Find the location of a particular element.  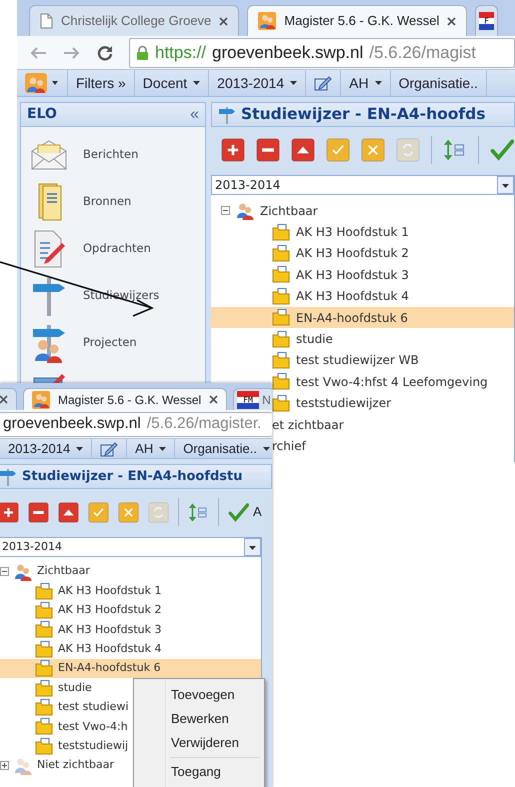

tree-item: test studiewijzer WB is located at coordinates (347, 361).